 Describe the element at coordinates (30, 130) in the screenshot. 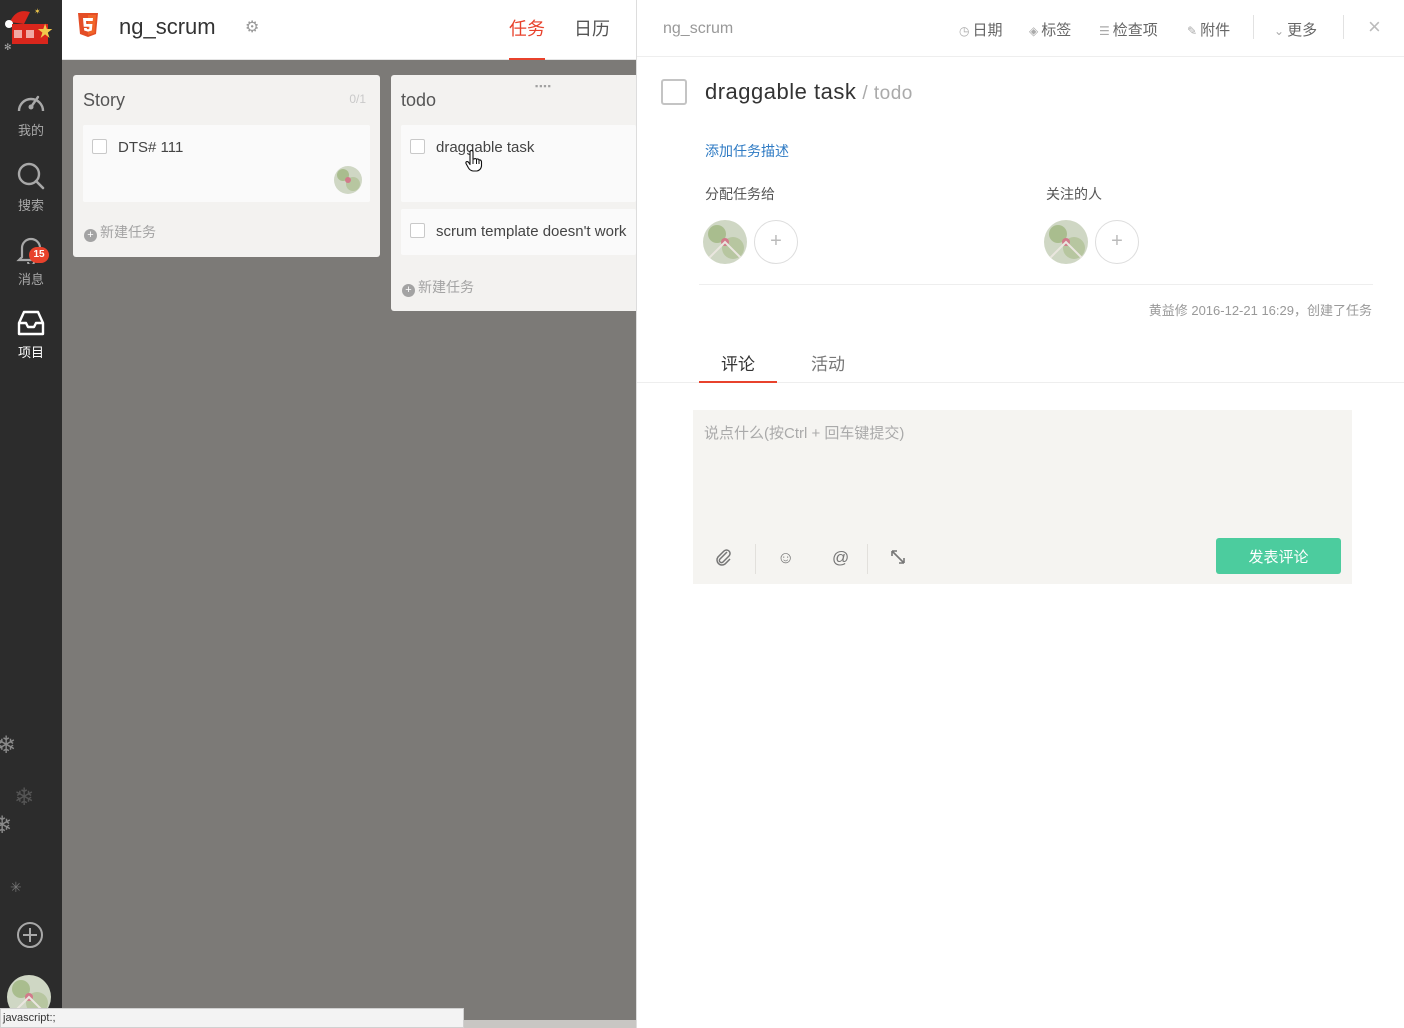

I see `nav-mine-label: 我的` at that location.